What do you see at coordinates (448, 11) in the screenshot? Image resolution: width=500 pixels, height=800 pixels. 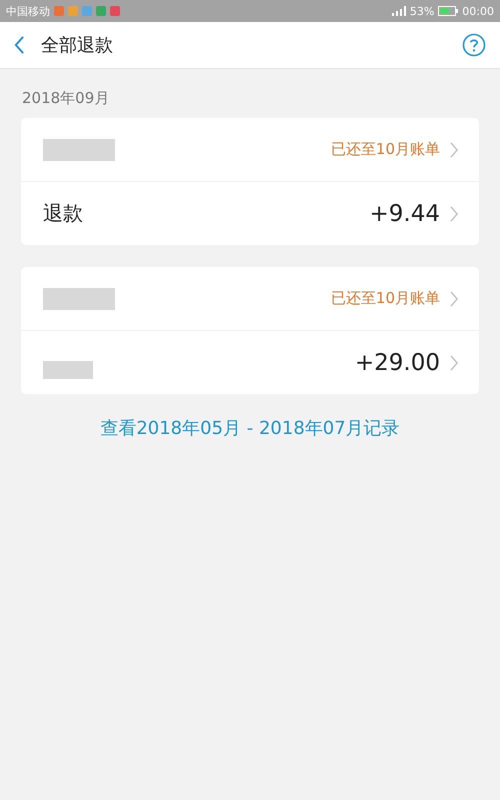 I see `battery-icon` at bounding box center [448, 11].